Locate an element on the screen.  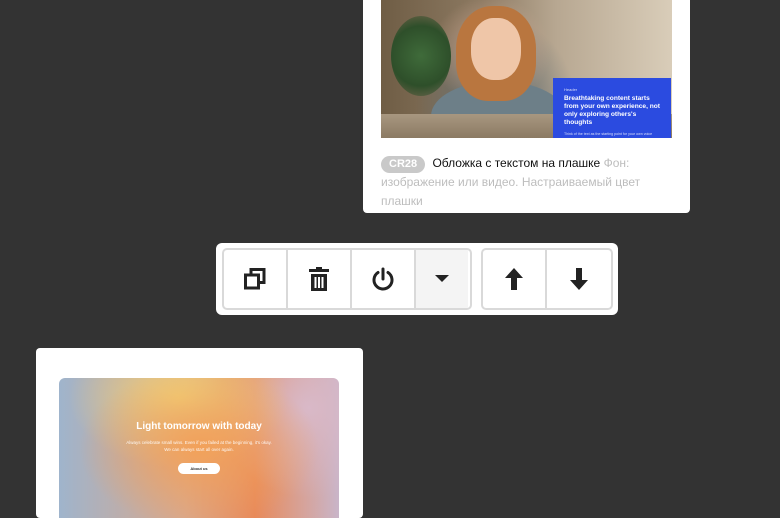
power-icon is located at coordinates (383, 279).